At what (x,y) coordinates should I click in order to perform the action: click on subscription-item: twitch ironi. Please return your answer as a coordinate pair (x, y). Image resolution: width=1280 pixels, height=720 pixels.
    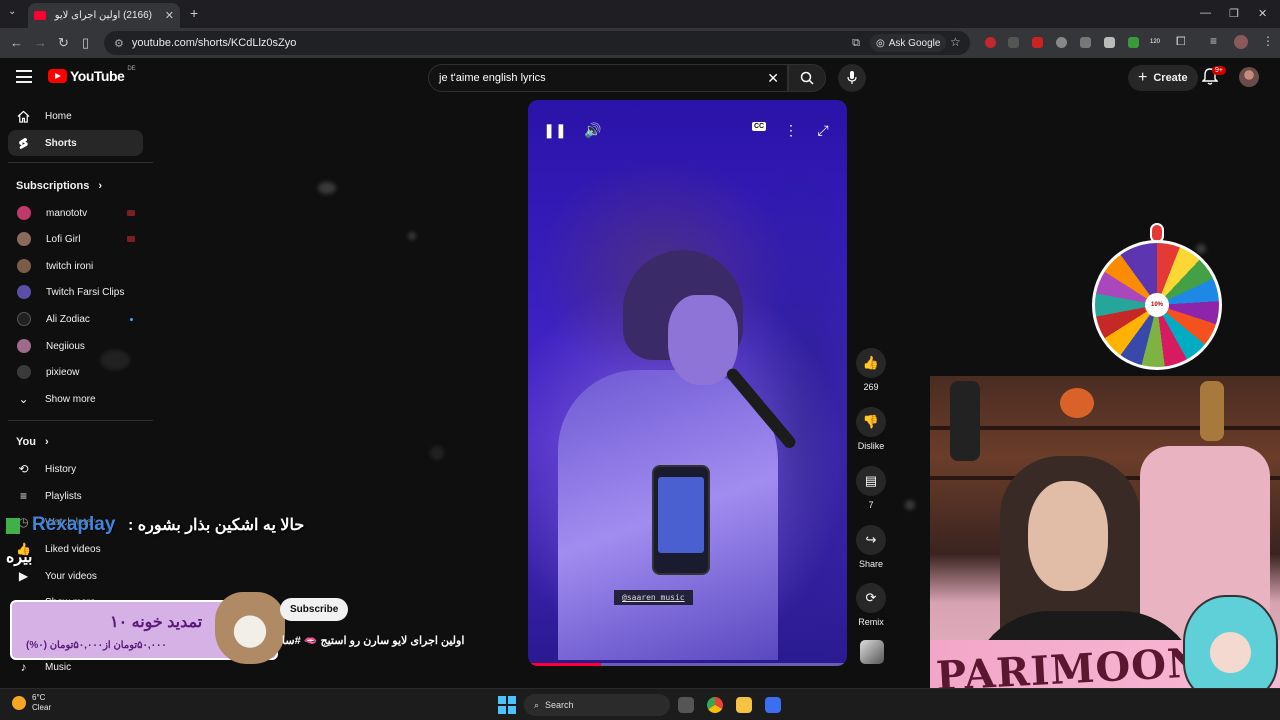
    Looking at the image, I should click on (75, 266).